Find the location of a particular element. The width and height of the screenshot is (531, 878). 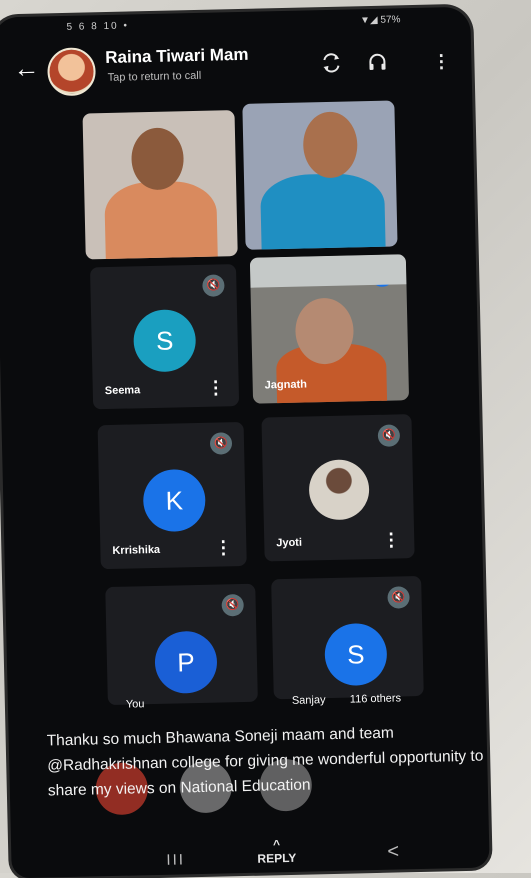

more-options-icon: ⋮ is located at coordinates (441, 61).